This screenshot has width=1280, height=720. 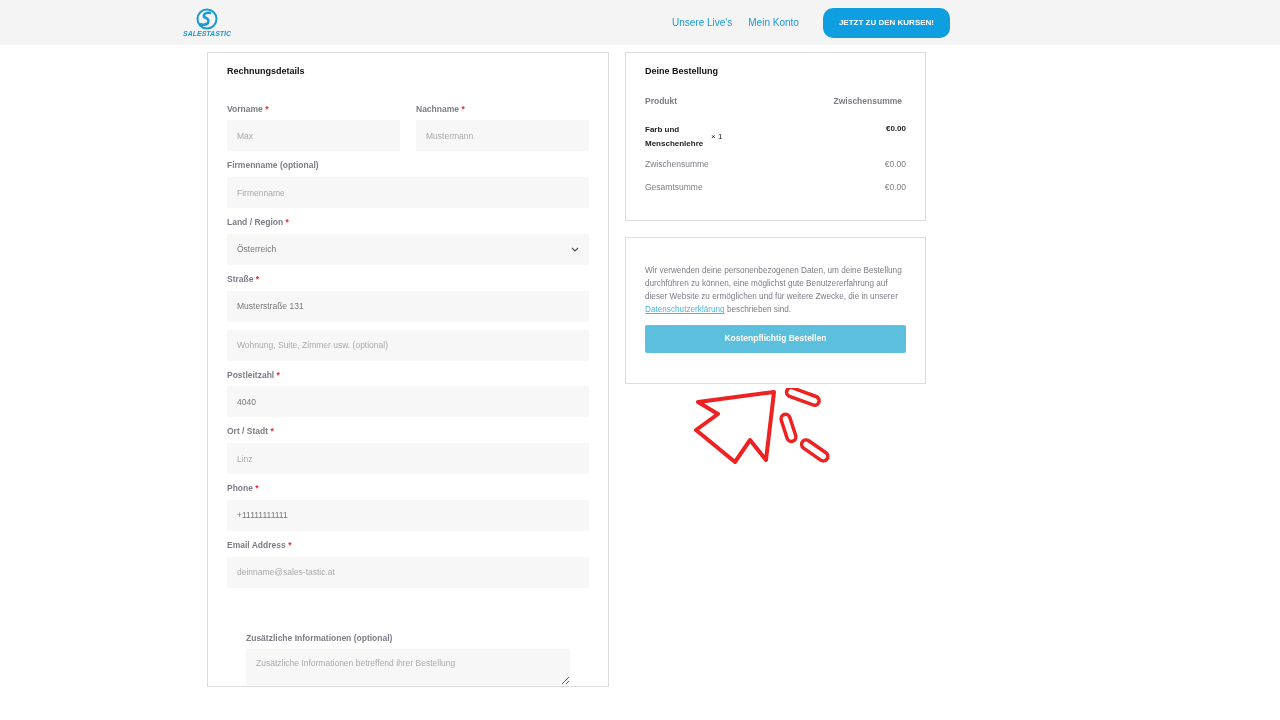 I want to click on privacy-link: Datenschutzerklärung, so click(x=685, y=310).